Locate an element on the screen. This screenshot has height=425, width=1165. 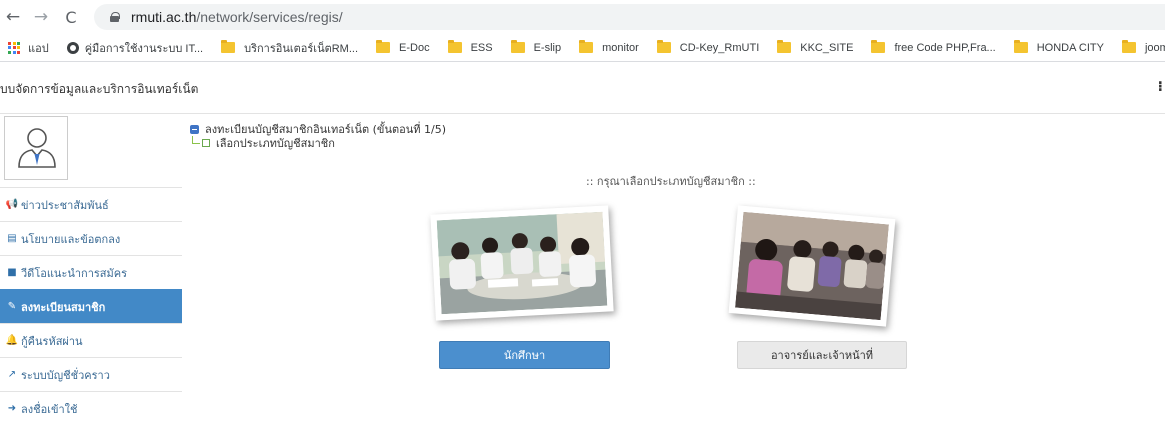
address-bar: rmuti.ac.th/network/services/regis/ is located at coordinates (629, 17).